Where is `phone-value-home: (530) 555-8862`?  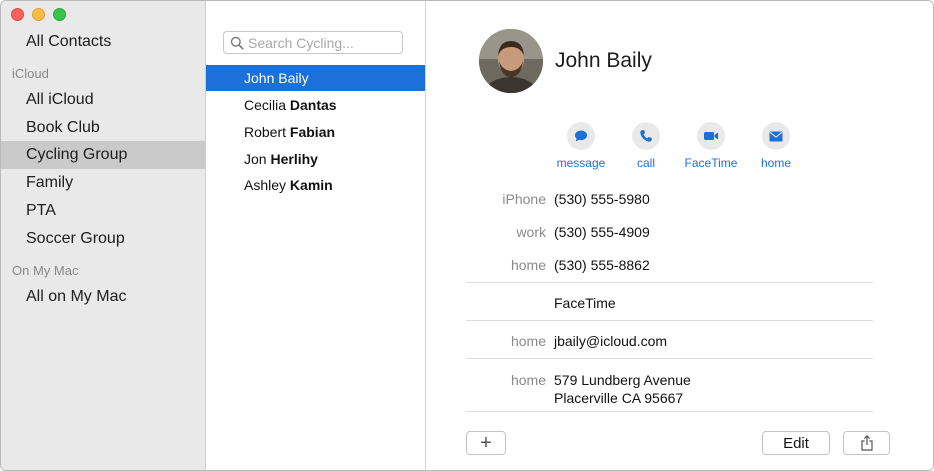
phone-value-home: (530) 555-8862 is located at coordinates (602, 265).